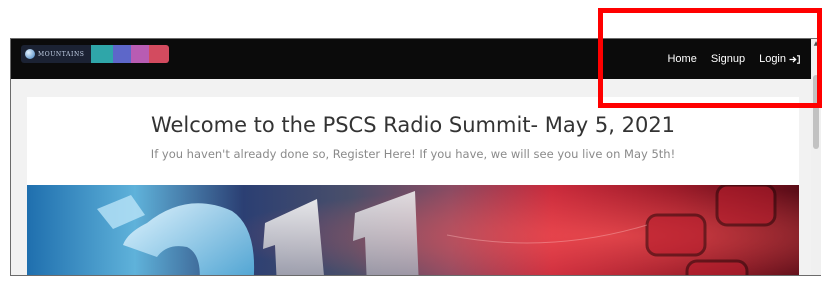 The image size is (822, 282). Describe the element at coordinates (816, 112) in the screenshot. I see `scroll-thumb` at that location.